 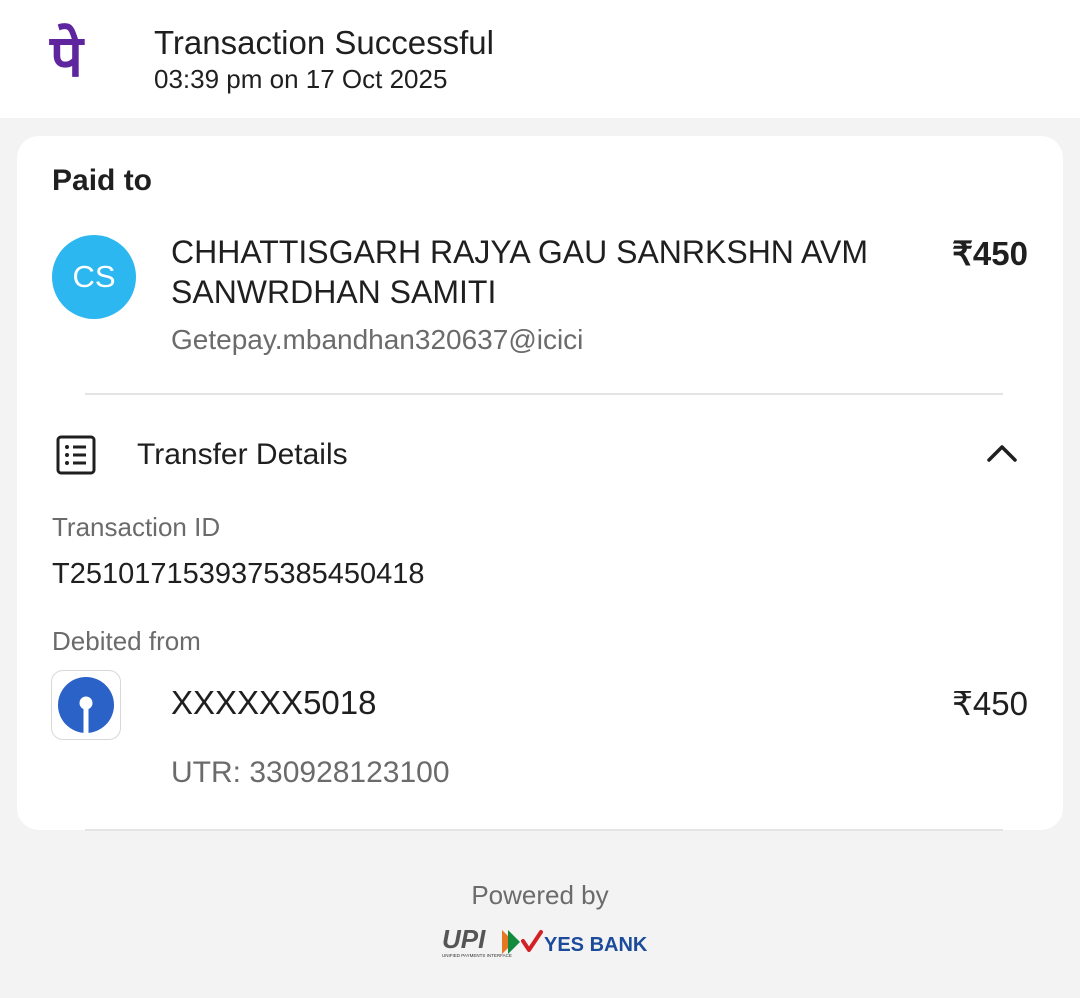 What do you see at coordinates (989, 253) in the screenshot?
I see `paid-amount: ₹450` at bounding box center [989, 253].